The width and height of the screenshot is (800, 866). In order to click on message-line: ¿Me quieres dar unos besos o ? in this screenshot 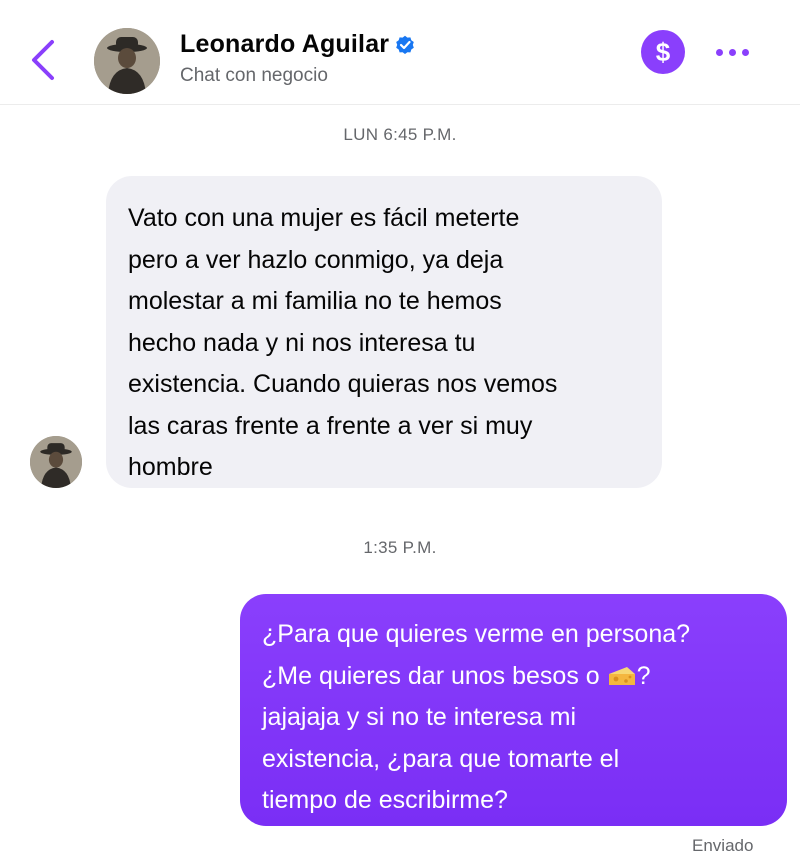, I will do `click(514, 677)`.